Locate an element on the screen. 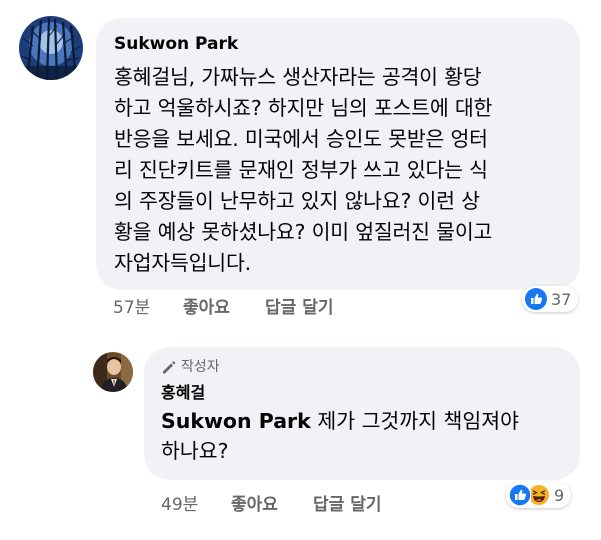 The image size is (601, 540). author-badge: 작성자 is located at coordinates (361, 367).